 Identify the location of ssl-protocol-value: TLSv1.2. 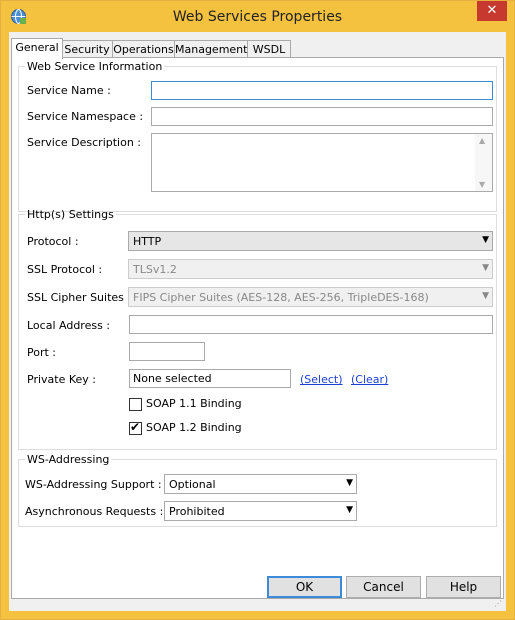
(155, 269).